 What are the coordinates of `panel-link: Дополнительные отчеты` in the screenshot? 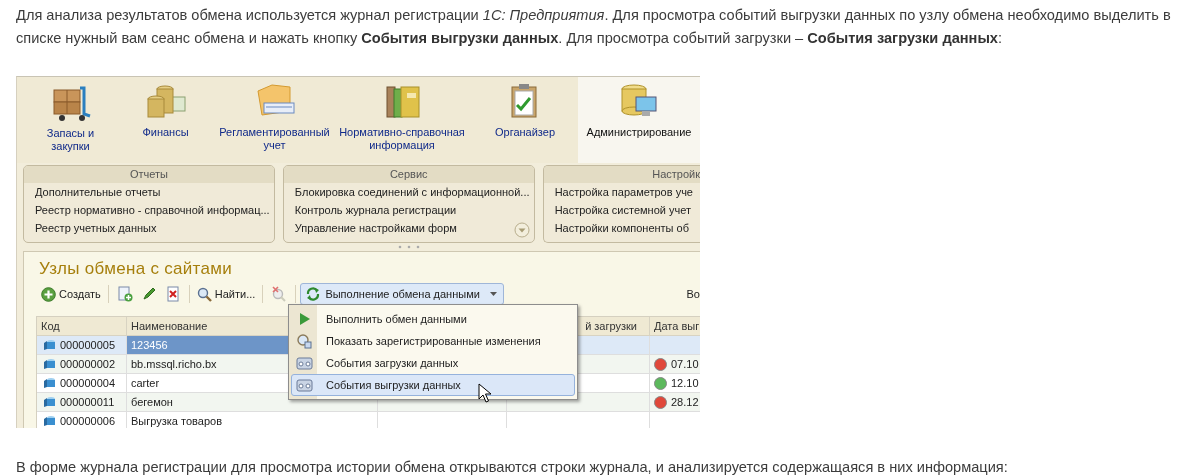 It's located at (149, 192).